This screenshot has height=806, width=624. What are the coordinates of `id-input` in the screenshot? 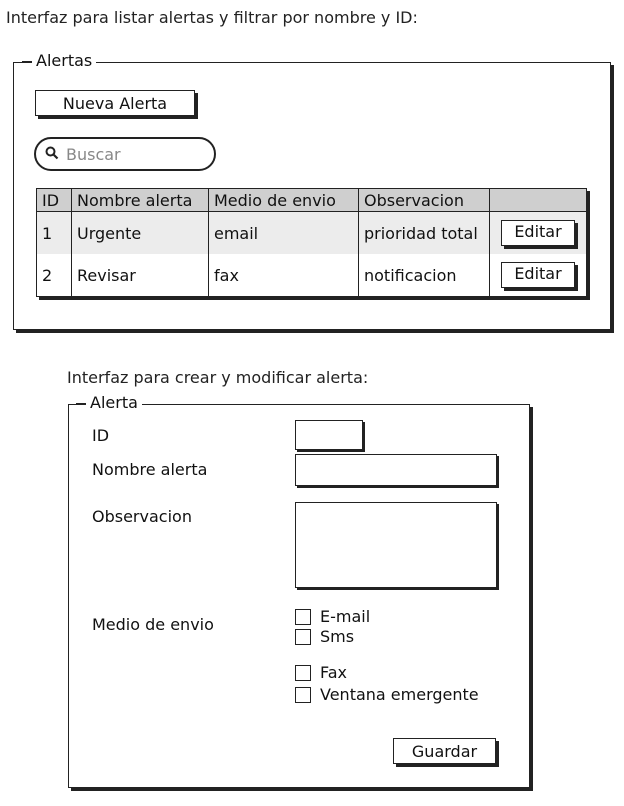 It's located at (329, 435).